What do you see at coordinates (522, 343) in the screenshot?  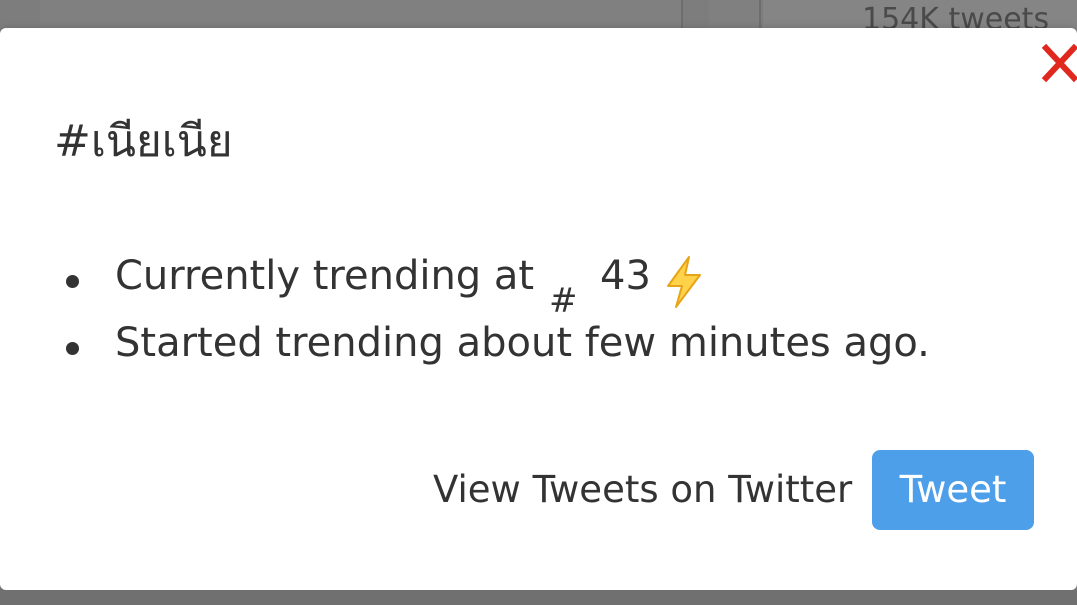 I see `started-trending-text: Started trending about few minutes ago.` at bounding box center [522, 343].